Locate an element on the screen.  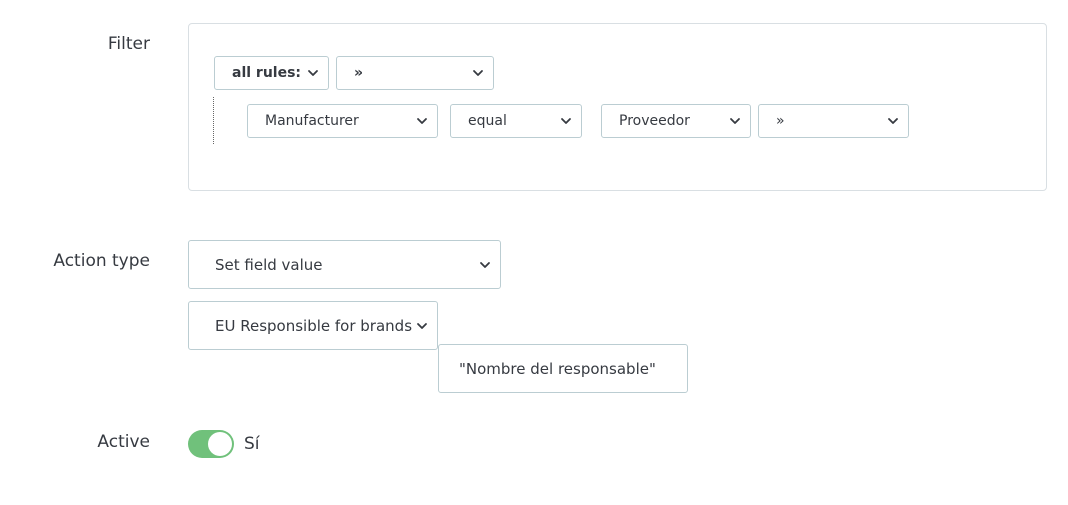
rule-operator-select: equal is located at coordinates (516, 121).